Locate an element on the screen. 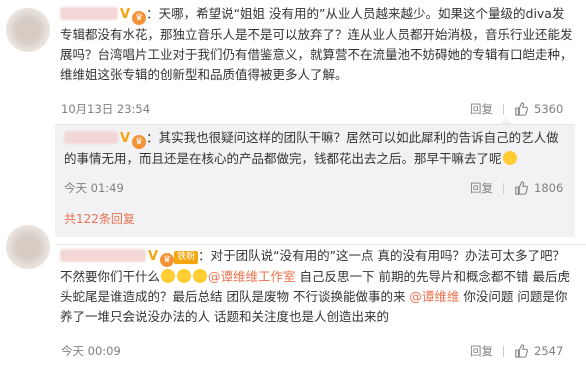 The height and width of the screenshot is (374, 586). like-count: 1806 is located at coordinates (549, 188).